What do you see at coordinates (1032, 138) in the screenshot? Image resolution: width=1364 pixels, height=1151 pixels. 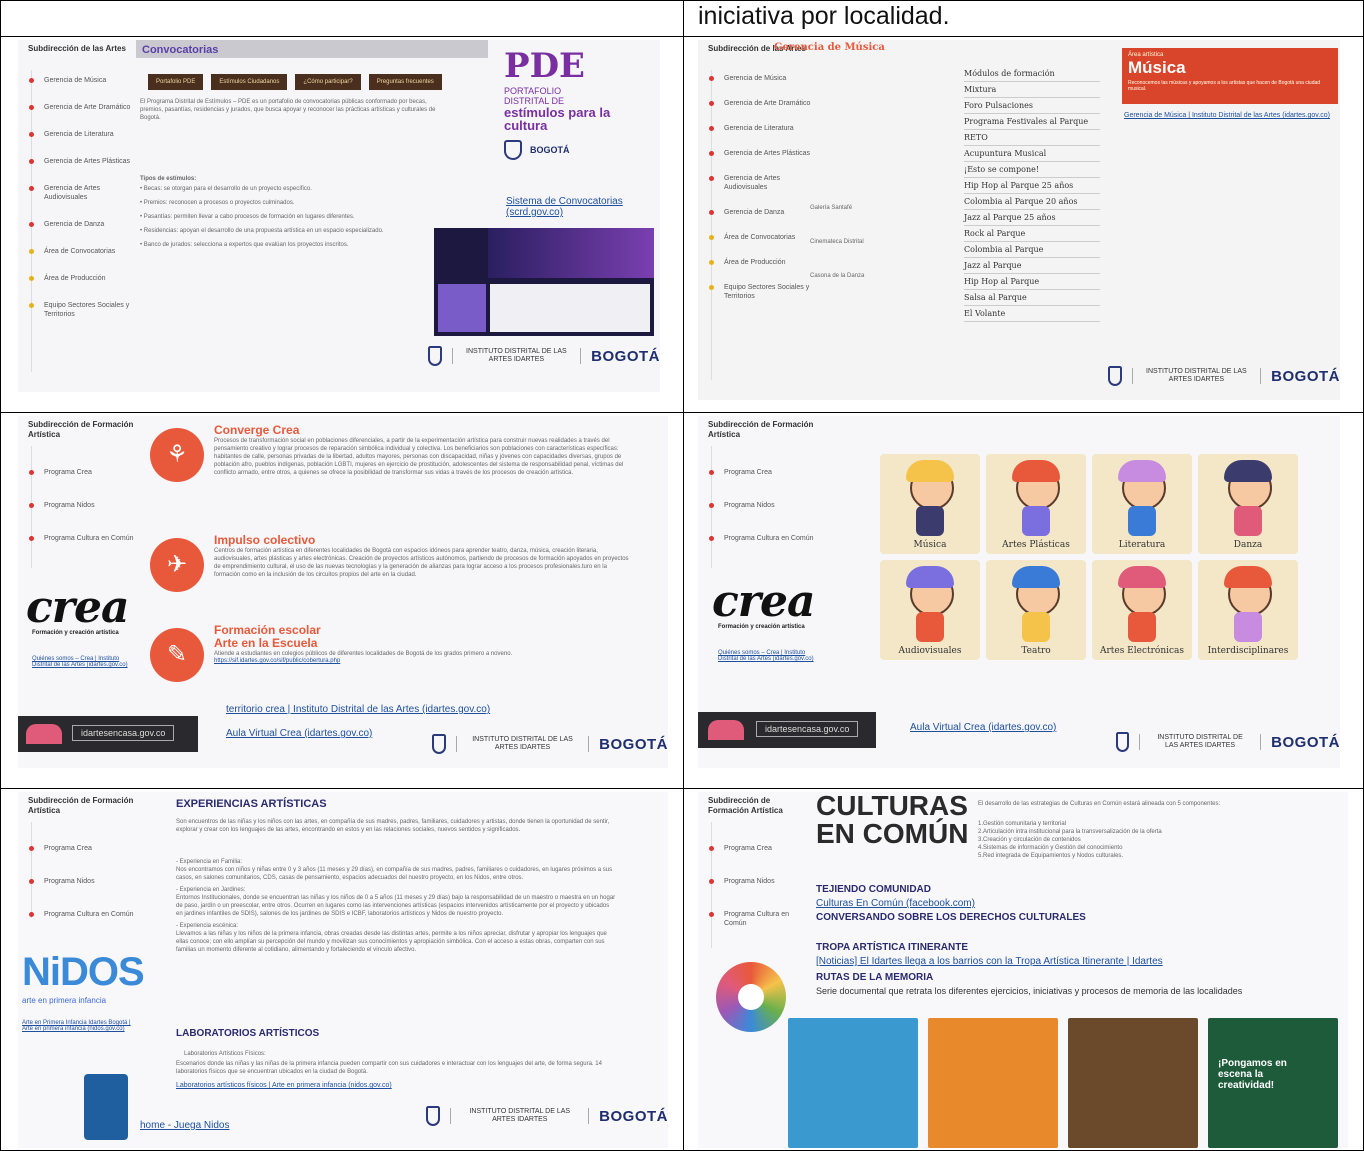 I see `music-menu-item: RETO` at bounding box center [1032, 138].